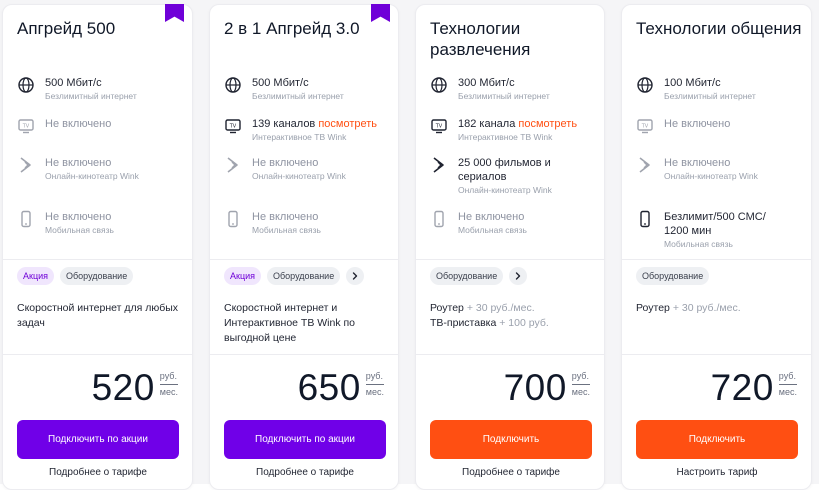 The height and width of the screenshot is (490, 819). What do you see at coordinates (717, 472) in the screenshot?
I see `configure-tariff-link: Настроить тариф` at bounding box center [717, 472].